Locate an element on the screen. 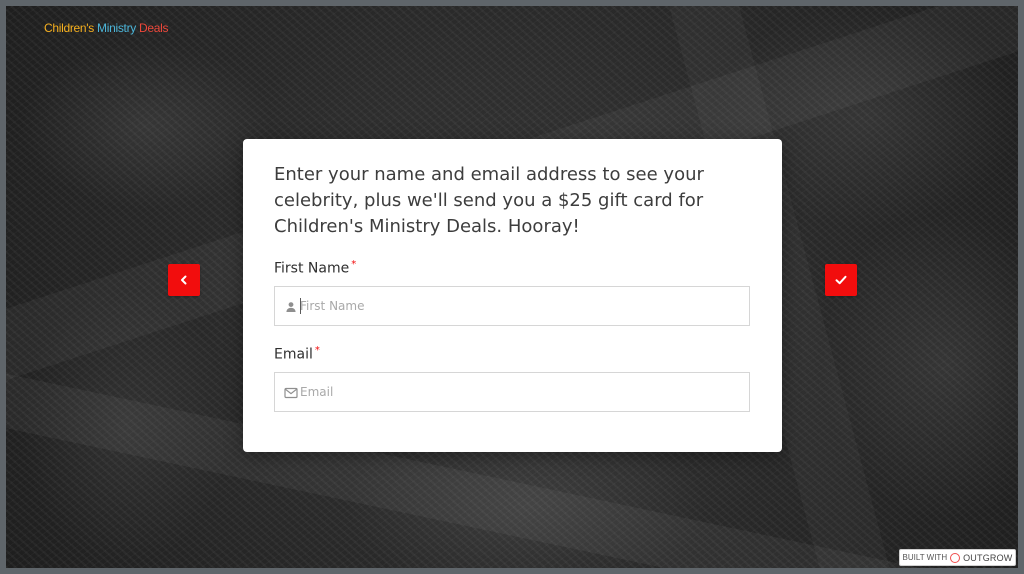 This screenshot has height=574, width=1024. checkmark-icon is located at coordinates (841, 280).